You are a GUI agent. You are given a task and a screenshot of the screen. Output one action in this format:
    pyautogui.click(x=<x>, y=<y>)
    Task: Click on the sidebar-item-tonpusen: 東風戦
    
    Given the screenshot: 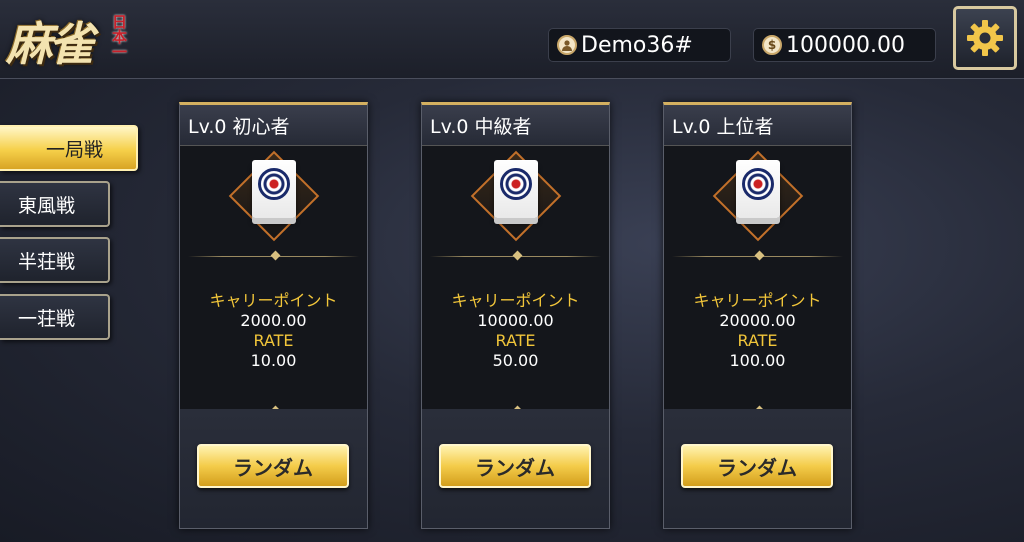 What is the action you would take?
    pyautogui.click(x=55, y=204)
    